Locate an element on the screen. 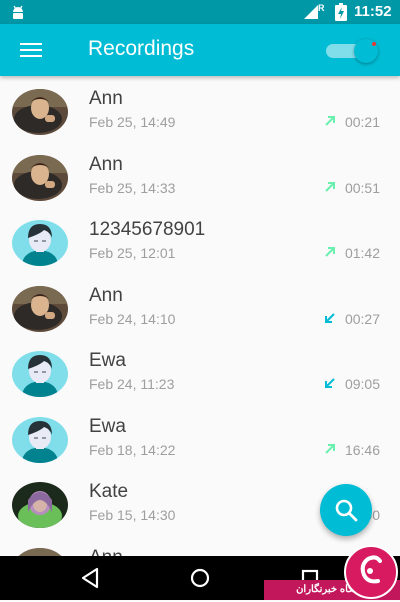 This screenshot has width=400, height=602. recording-date: Feb 15, 14:30 is located at coordinates (132, 515).